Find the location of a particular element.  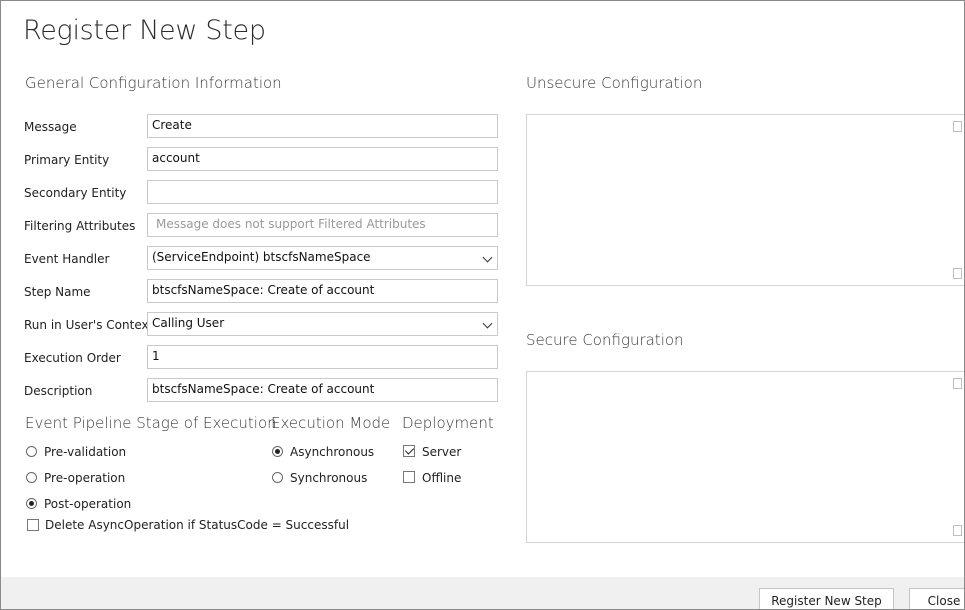

description-label: Description is located at coordinates (58, 391).